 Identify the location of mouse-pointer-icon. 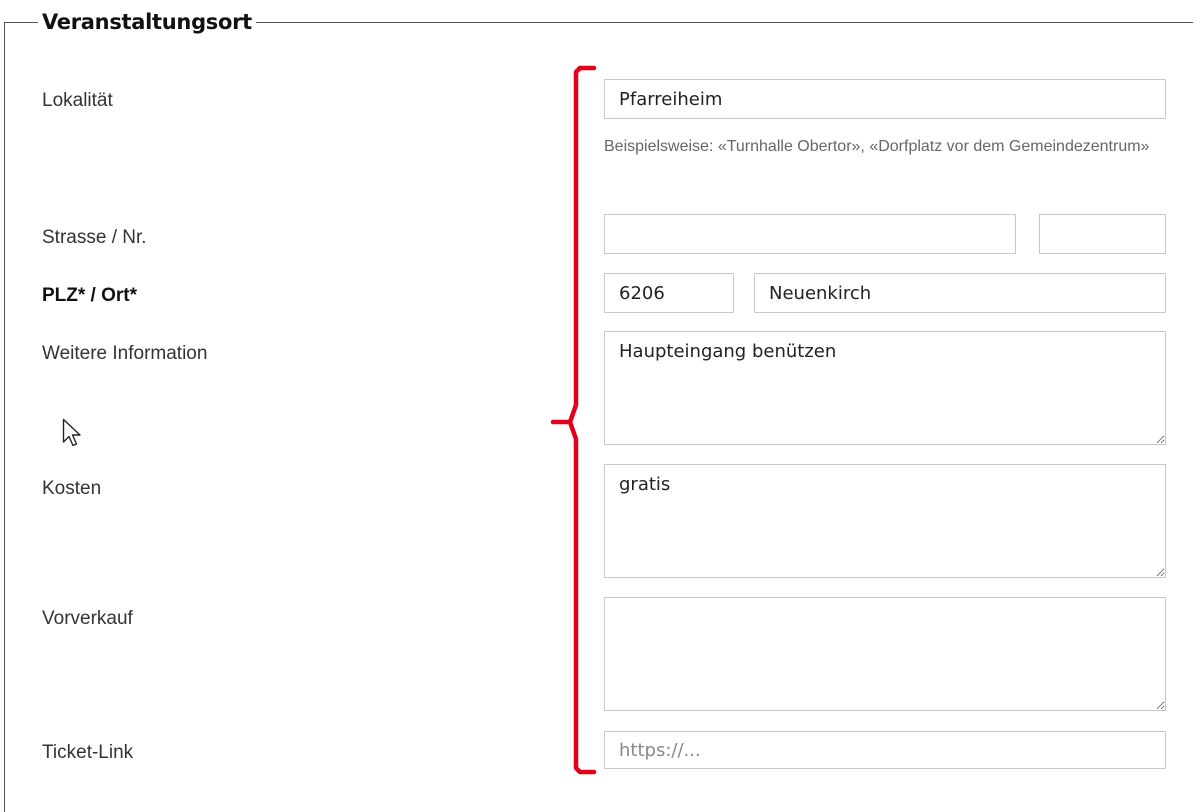
(73, 436).